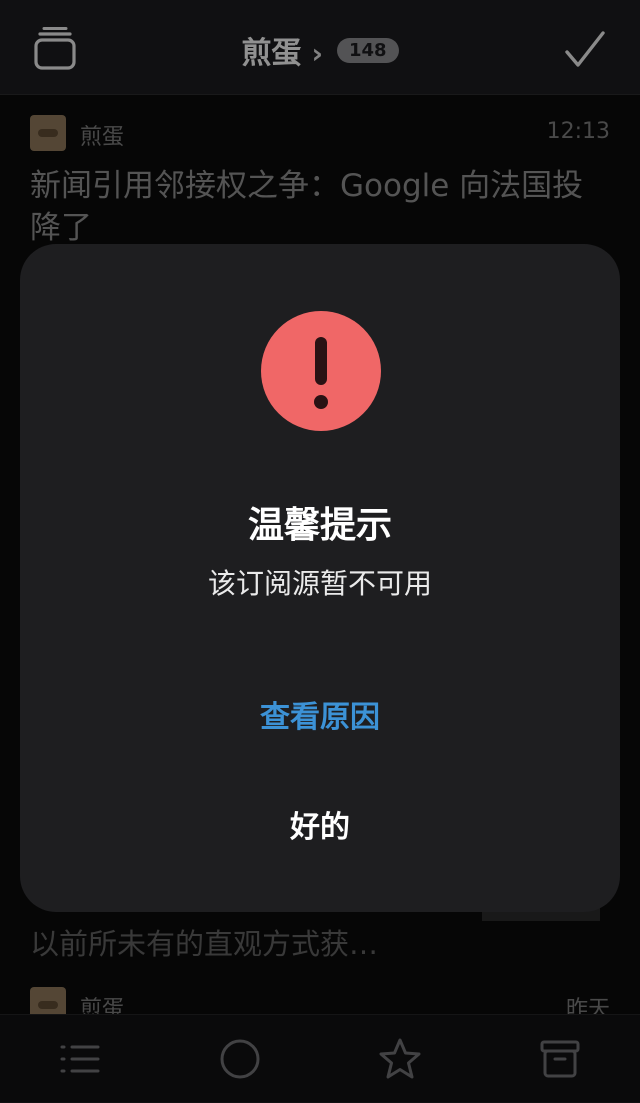 This screenshot has width=640, height=1103. I want to click on dialog-title: 温馨提示, so click(319, 525).